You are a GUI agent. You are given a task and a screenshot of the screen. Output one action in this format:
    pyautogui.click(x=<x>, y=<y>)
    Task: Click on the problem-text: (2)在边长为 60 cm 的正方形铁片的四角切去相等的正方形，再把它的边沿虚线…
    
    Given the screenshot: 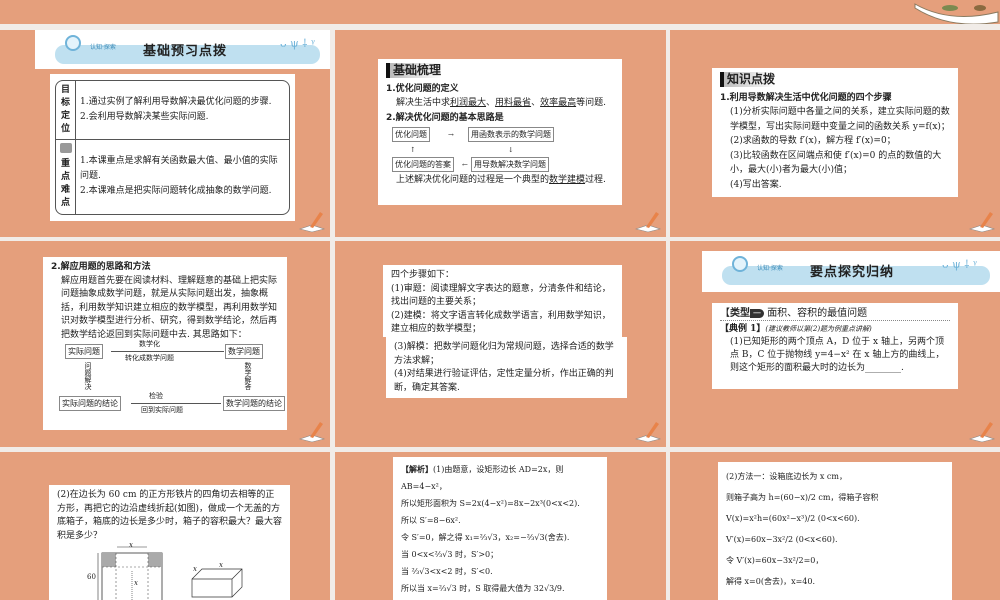 What is the action you would take?
    pyautogui.click(x=170, y=515)
    